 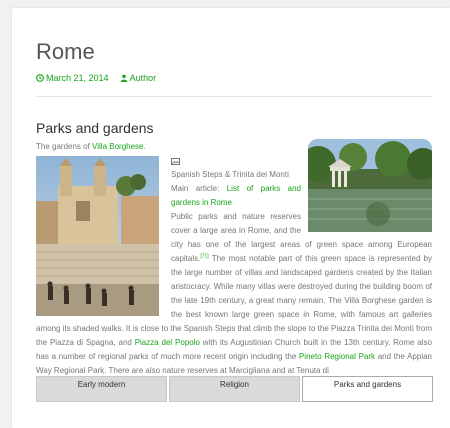 I want to click on tab-early-modern: Early modern, so click(x=101, y=389).